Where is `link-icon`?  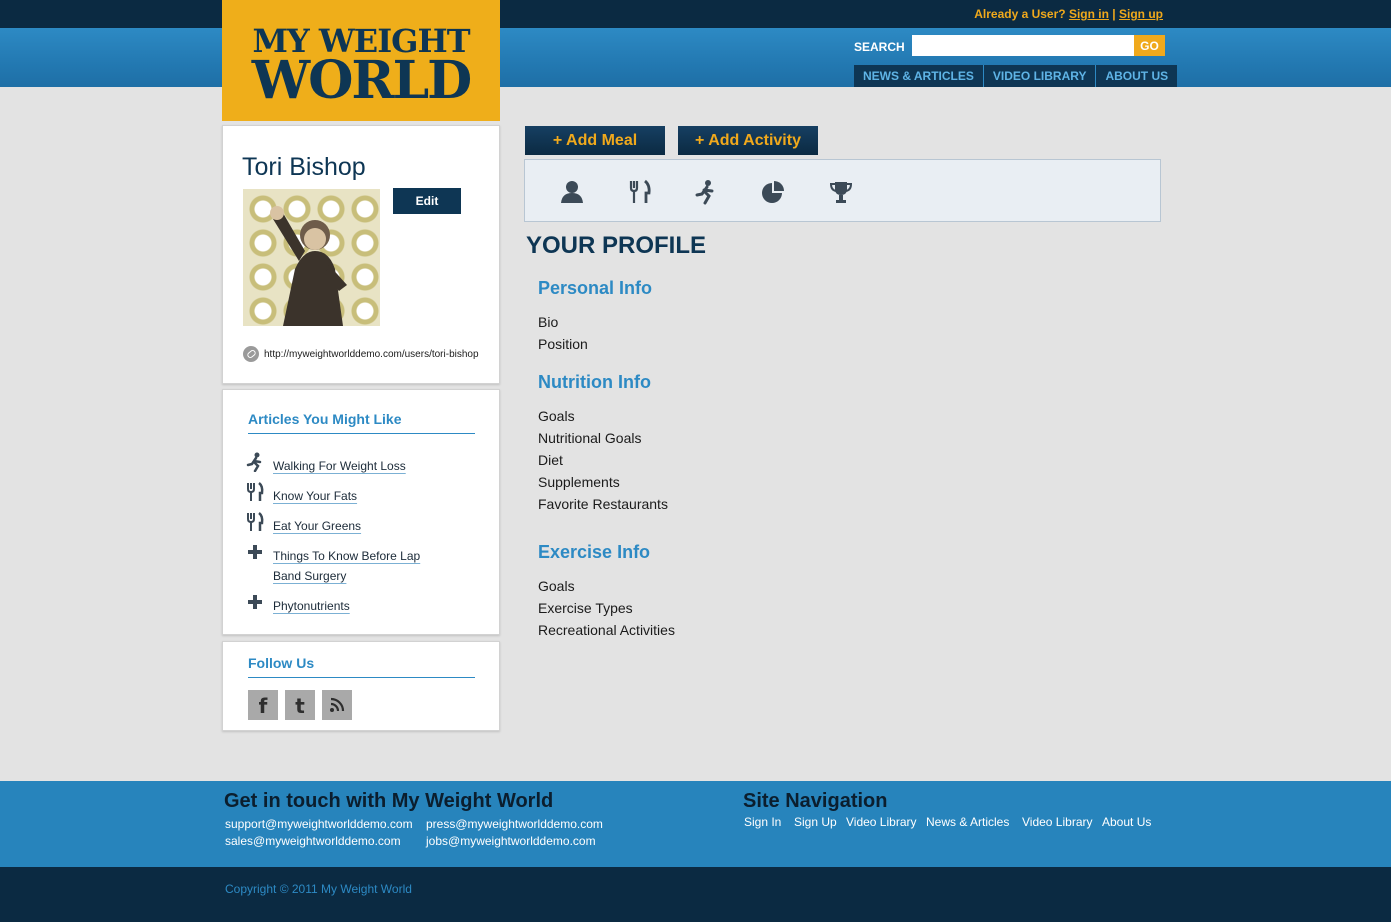 link-icon is located at coordinates (251, 354).